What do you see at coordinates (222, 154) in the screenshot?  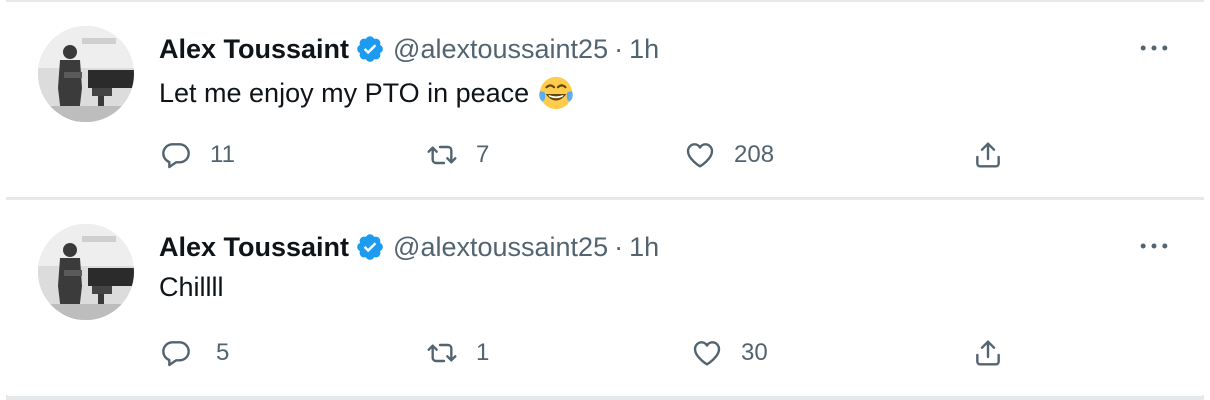 I see `reply-count: 11` at bounding box center [222, 154].